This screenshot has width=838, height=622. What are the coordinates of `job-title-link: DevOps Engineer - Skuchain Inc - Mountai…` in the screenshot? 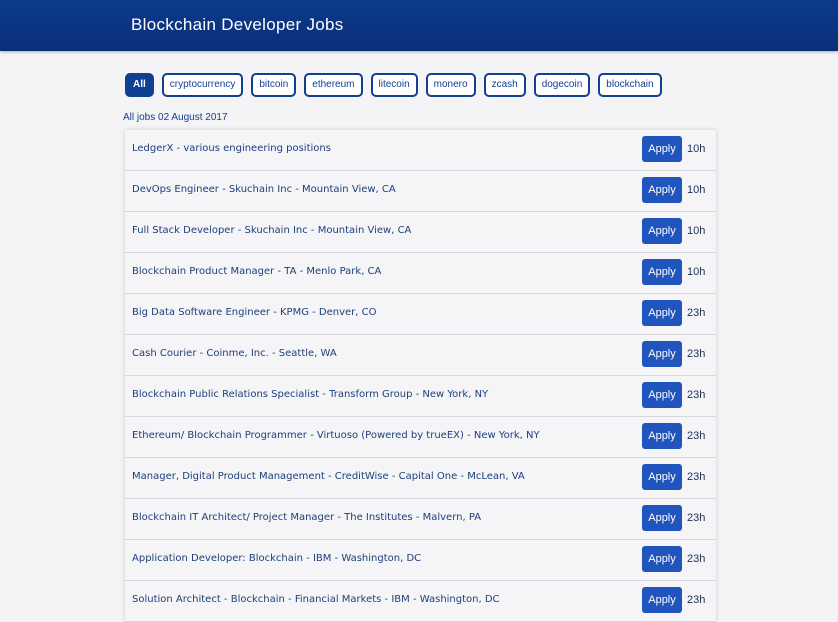 It's located at (264, 189).